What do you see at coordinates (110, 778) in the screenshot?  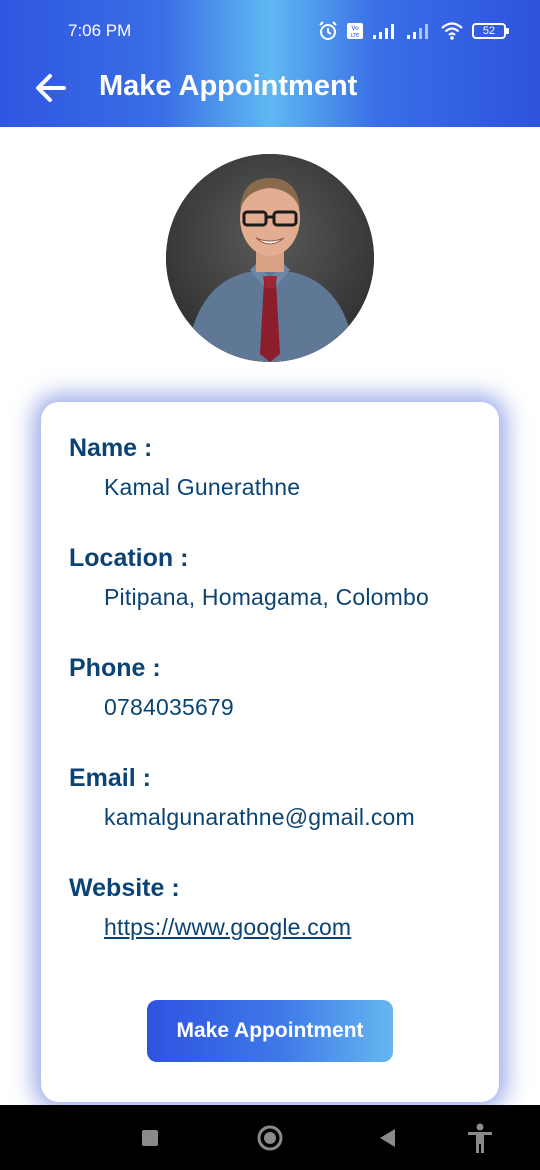 I see `email-label: Email :` at bounding box center [110, 778].